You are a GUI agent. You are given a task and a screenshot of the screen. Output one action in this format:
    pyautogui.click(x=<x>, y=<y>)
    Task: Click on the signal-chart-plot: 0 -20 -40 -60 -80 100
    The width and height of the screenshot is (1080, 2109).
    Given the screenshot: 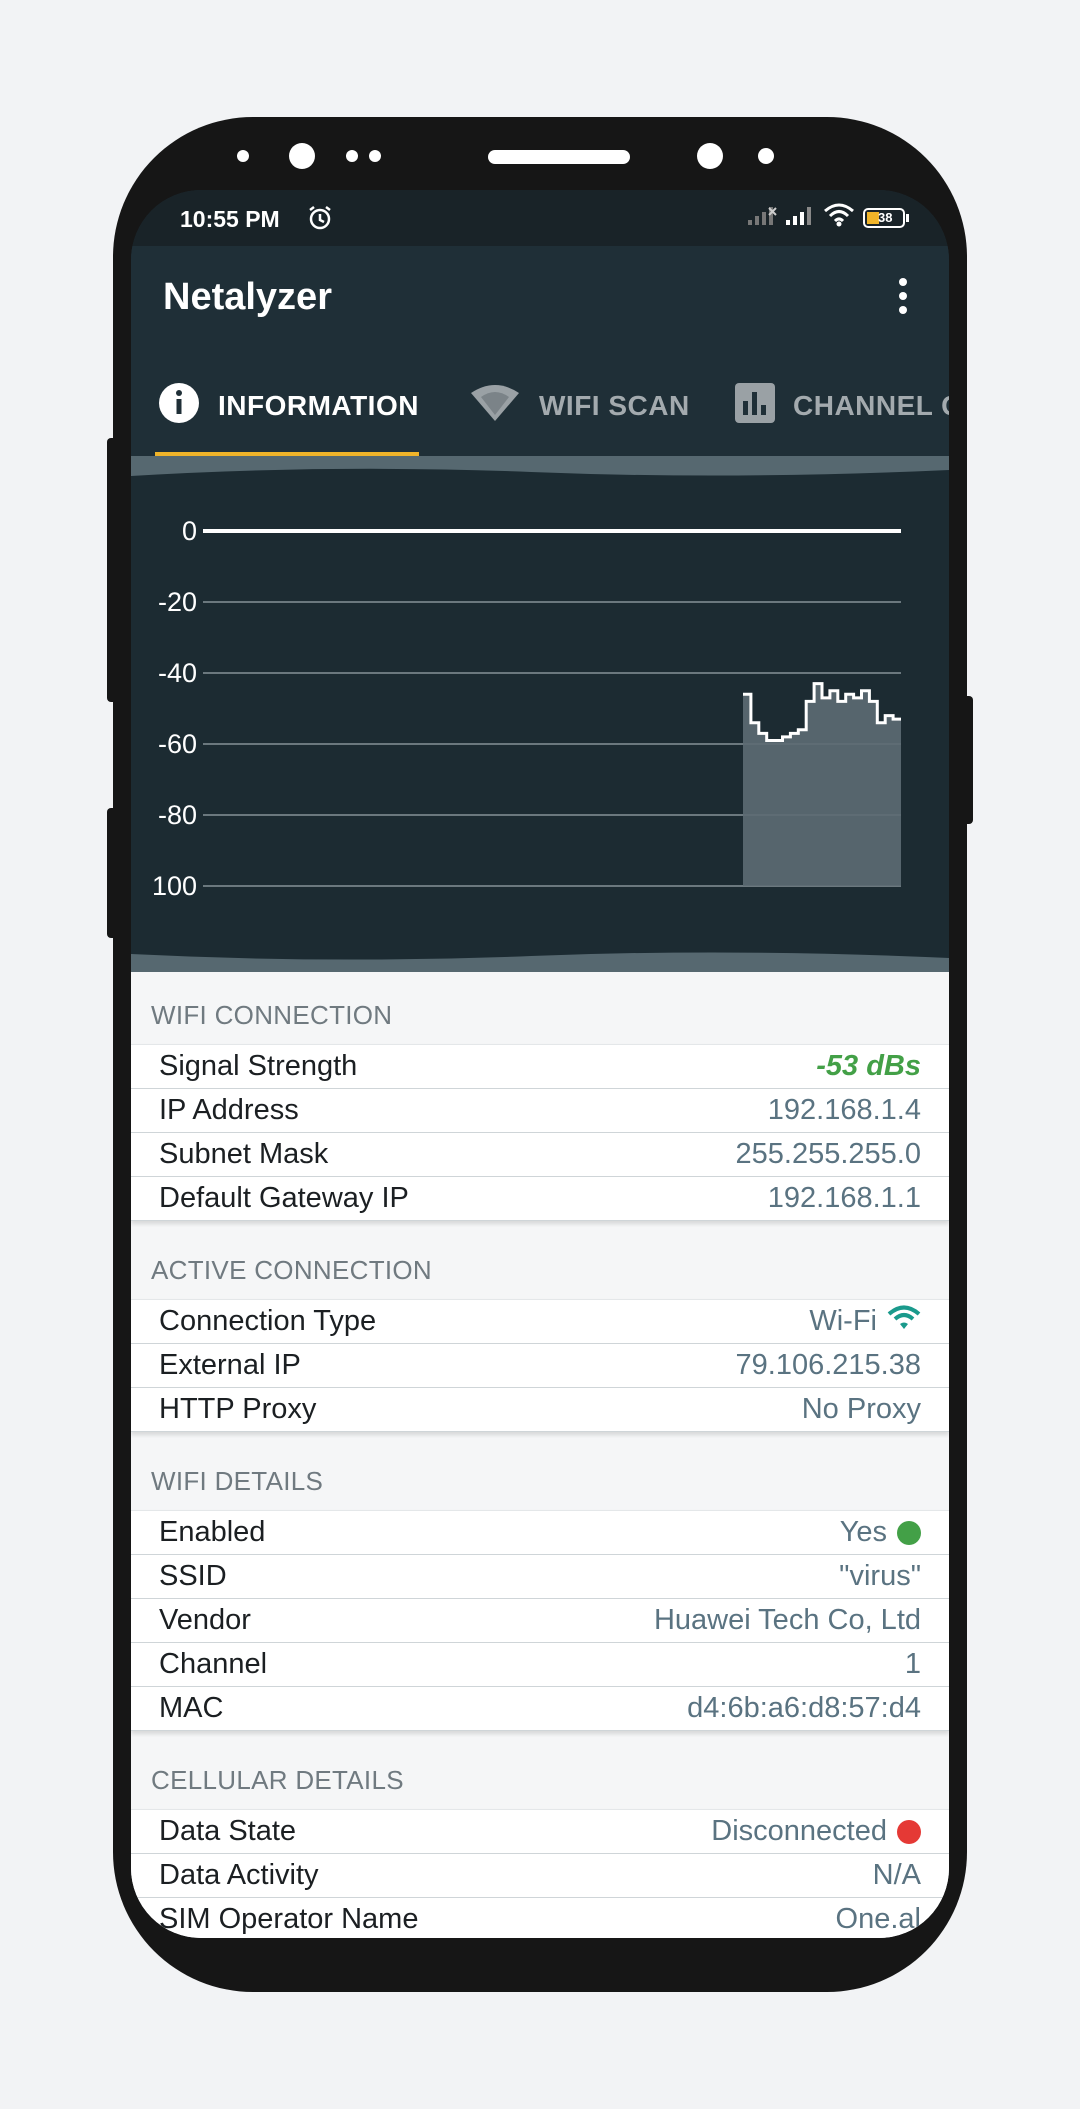 What is the action you would take?
    pyautogui.click(x=526, y=708)
    